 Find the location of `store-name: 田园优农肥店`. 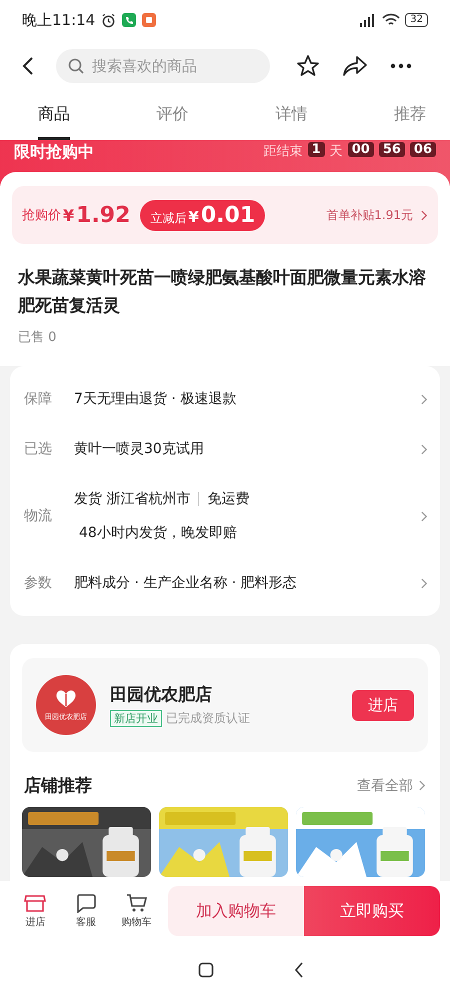

store-name: 田园优农肥店 is located at coordinates (161, 695).